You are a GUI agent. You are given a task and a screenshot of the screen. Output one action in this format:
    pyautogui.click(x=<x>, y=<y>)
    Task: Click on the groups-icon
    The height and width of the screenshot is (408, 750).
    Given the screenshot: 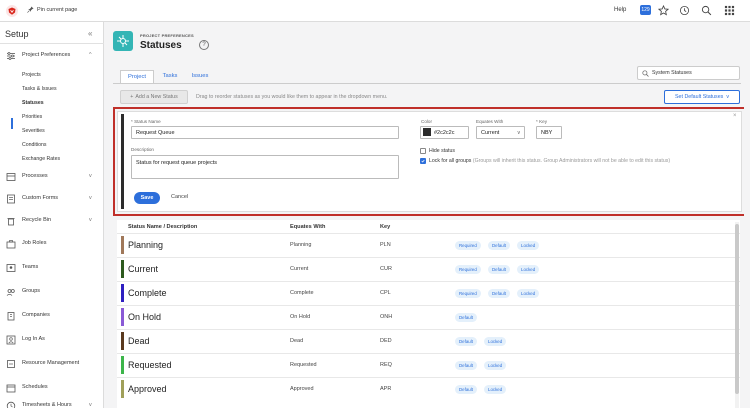 What is the action you would take?
    pyautogui.click(x=11, y=292)
    